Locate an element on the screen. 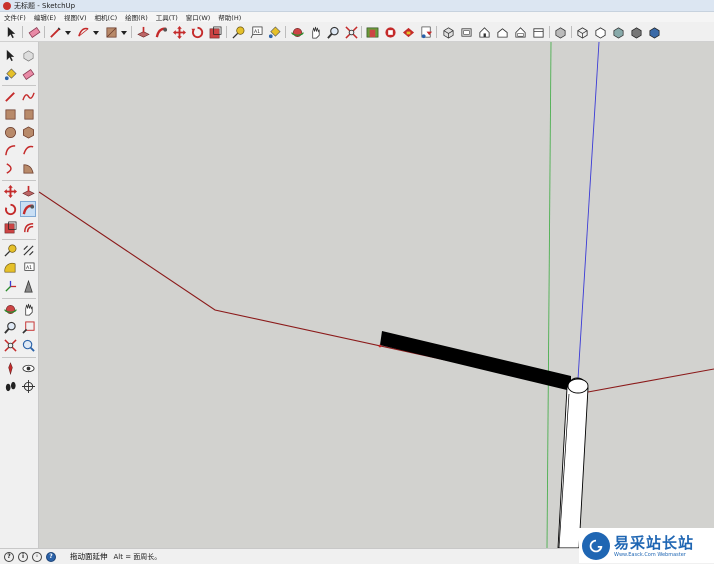  3d-warehouse-icon is located at coordinates (372, 32).